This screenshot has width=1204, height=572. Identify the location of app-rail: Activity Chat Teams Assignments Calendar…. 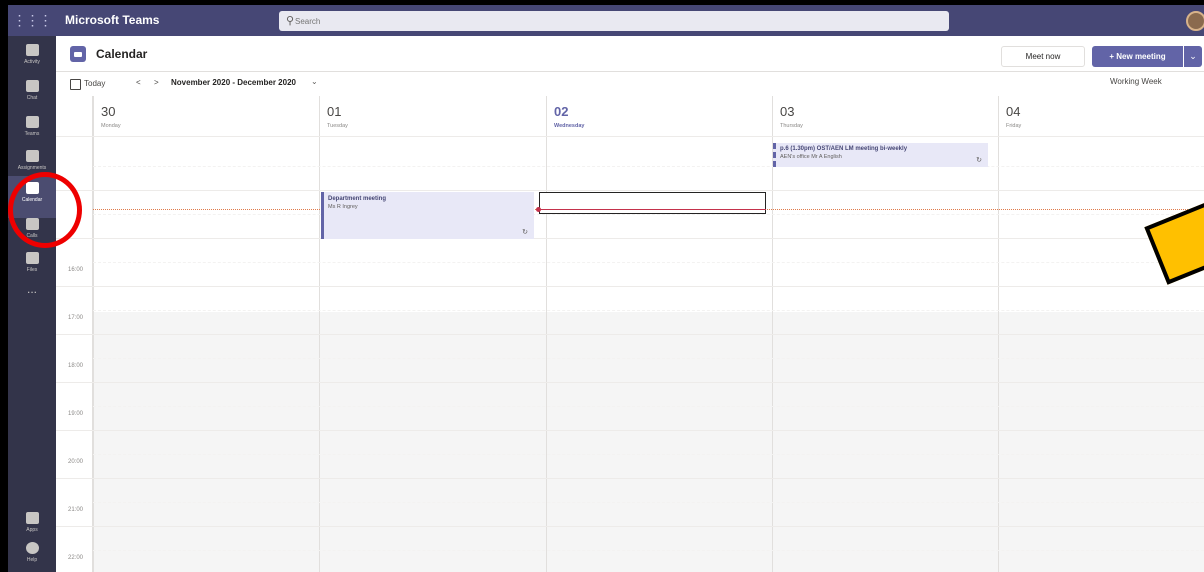
(32, 304).